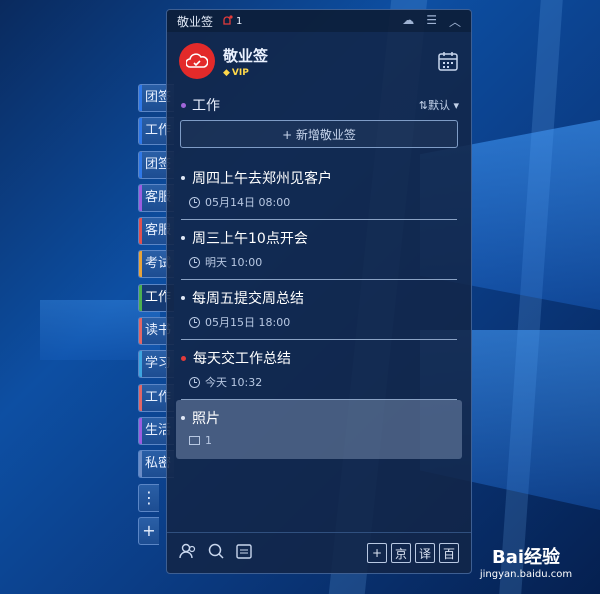 This screenshot has width=600, height=594. Describe the element at coordinates (319, 190) in the screenshot. I see `list-item: 周四上午去郑州见客户 05月14日 08:00` at that location.